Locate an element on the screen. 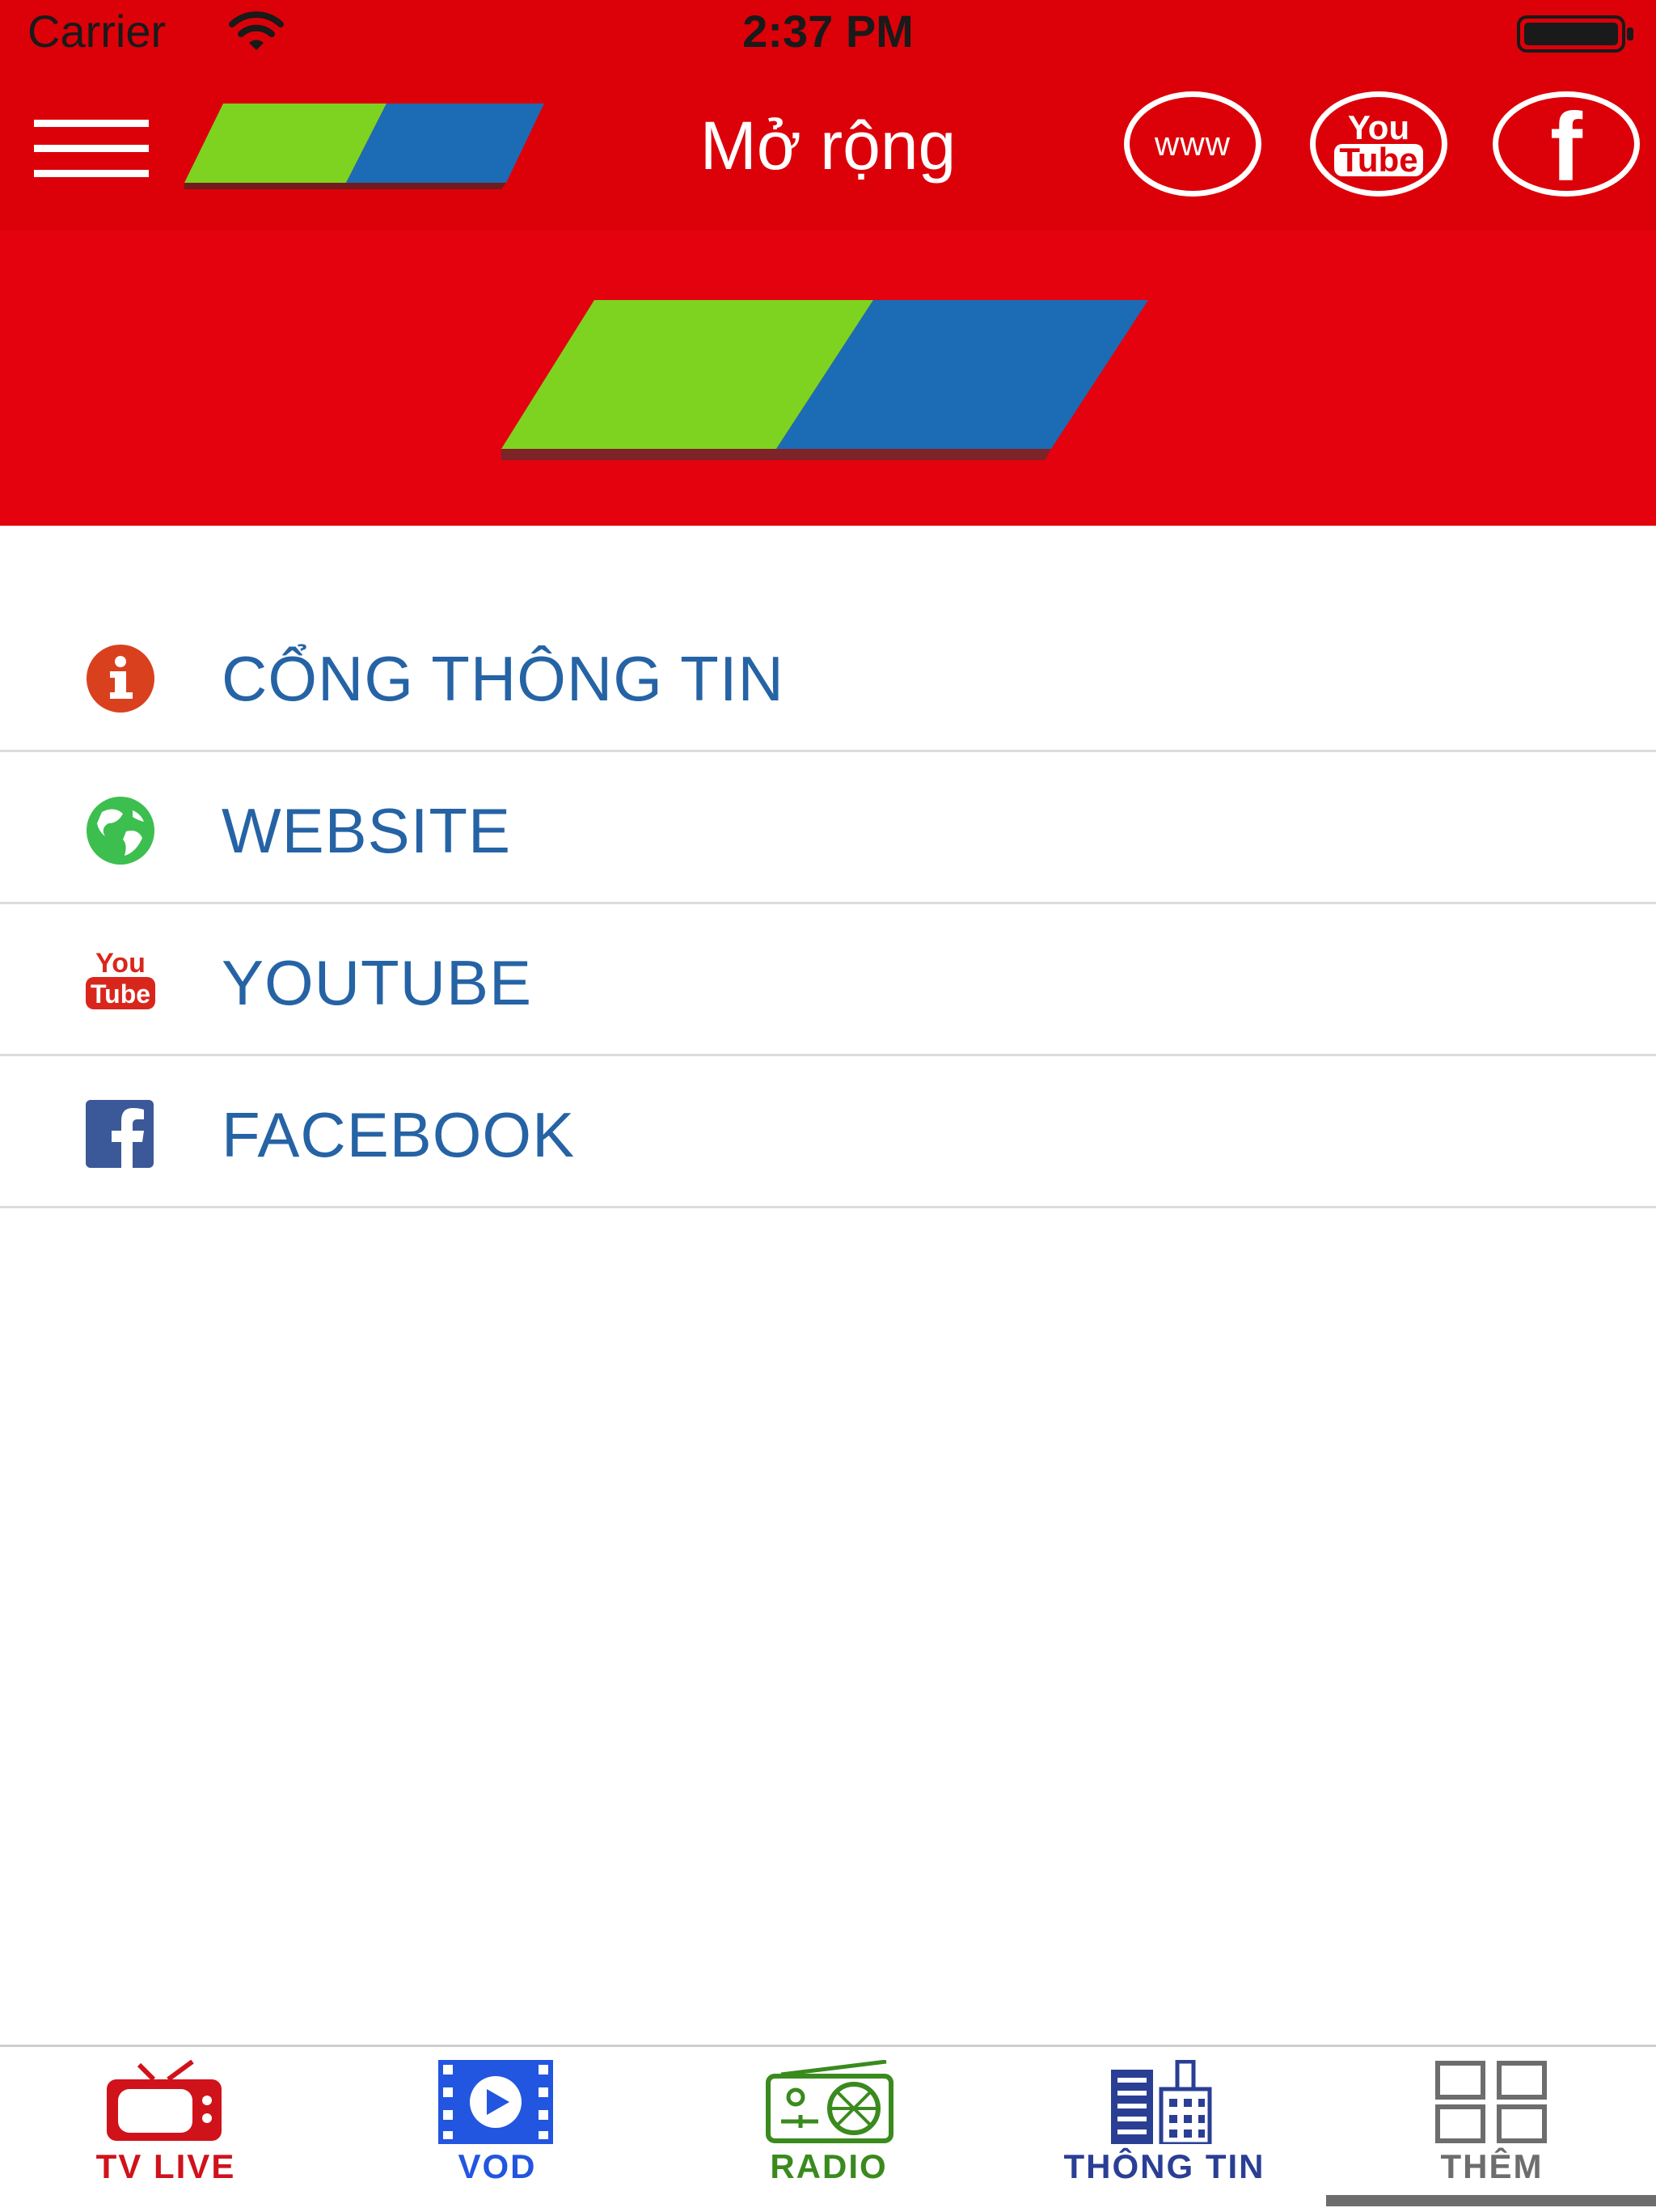 The image size is (1656, 2212). www-button: www is located at coordinates (1192, 144).